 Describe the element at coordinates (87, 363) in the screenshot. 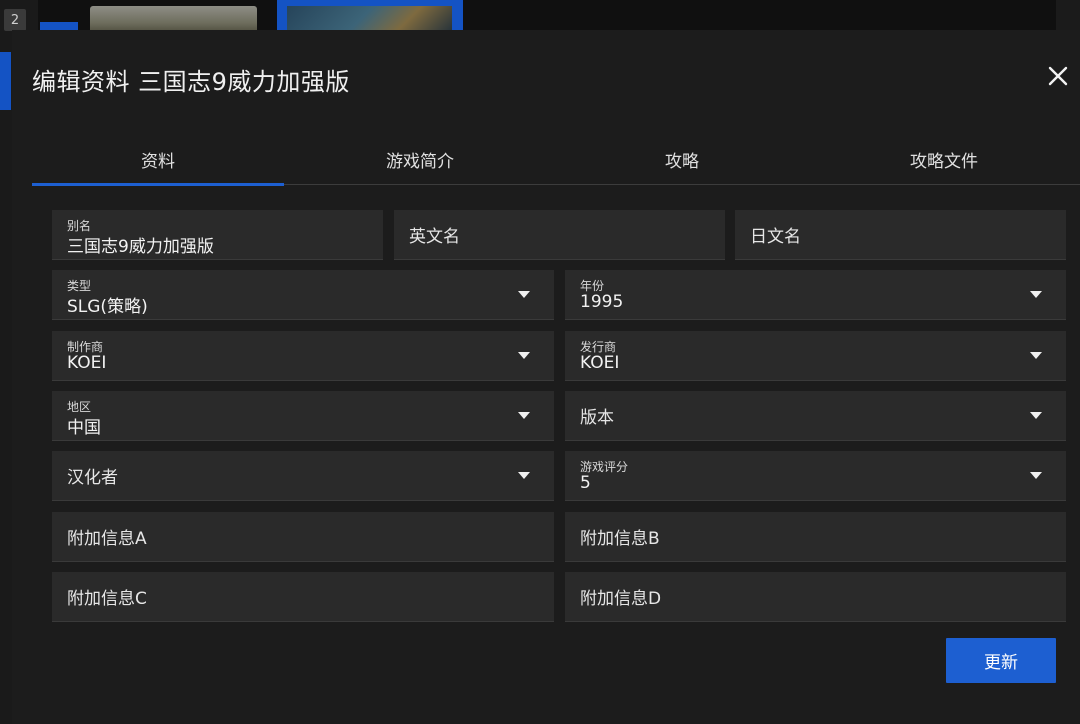

I see `developer-value: KOEI` at that location.